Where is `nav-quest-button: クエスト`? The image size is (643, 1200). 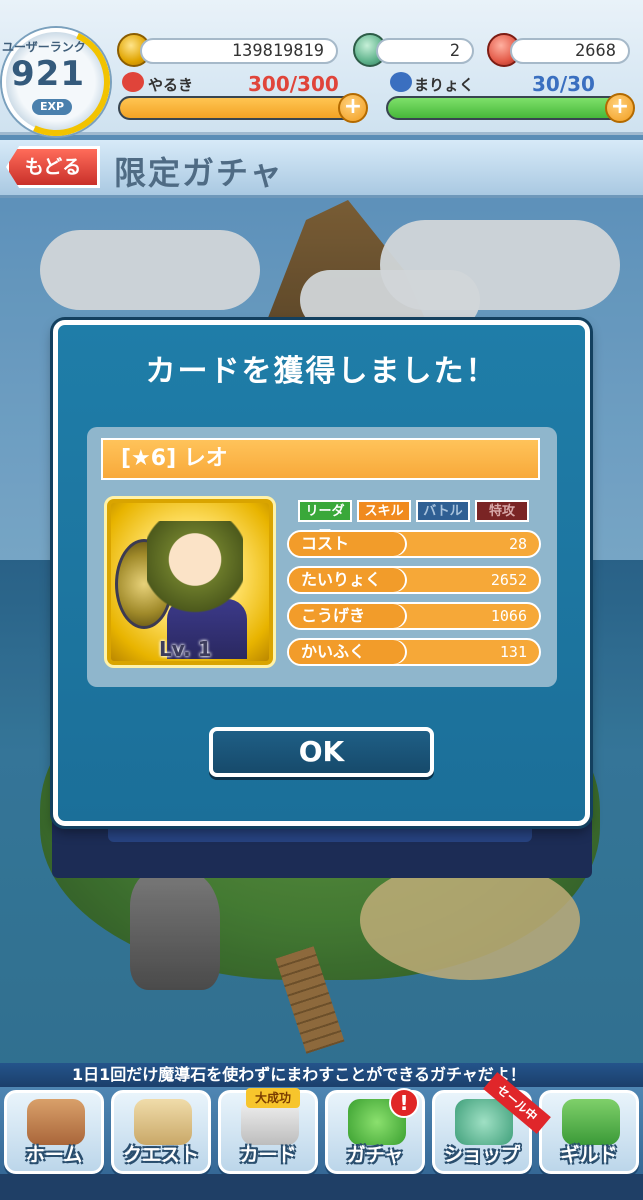
nav-quest-button: クエスト is located at coordinates (161, 1132).